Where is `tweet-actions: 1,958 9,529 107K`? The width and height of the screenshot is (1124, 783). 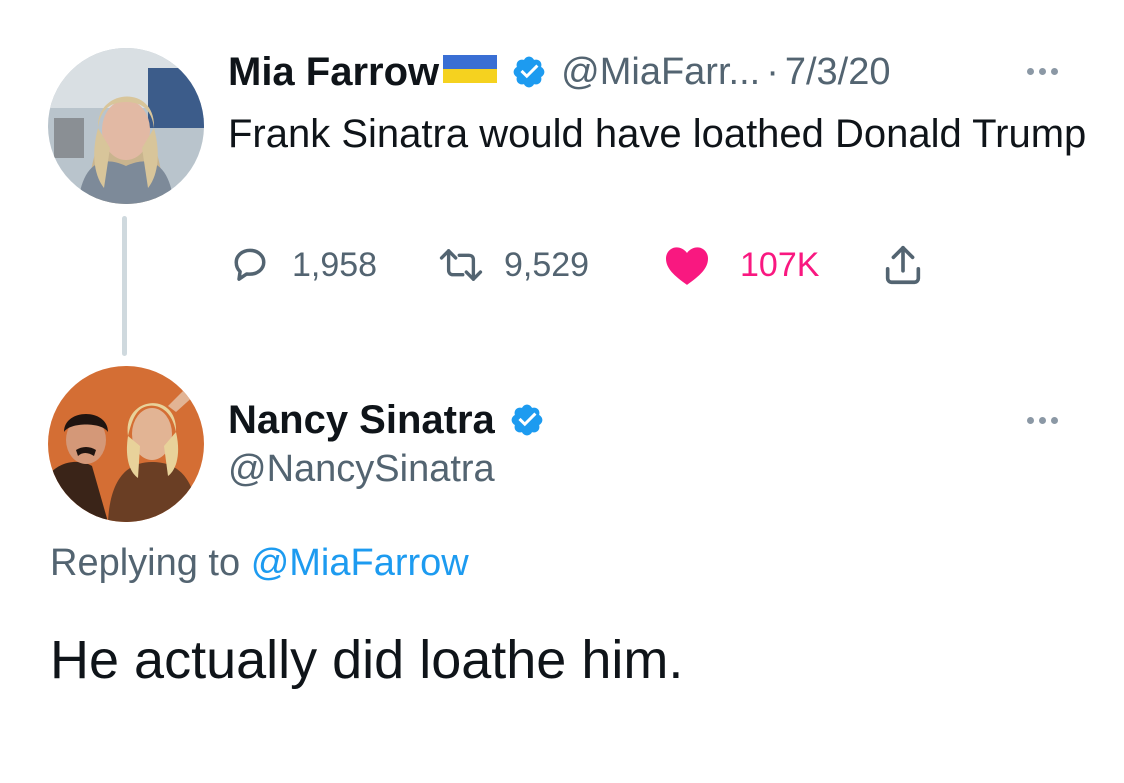
tweet-actions: 1,958 9,529 107K is located at coordinates (588, 265).